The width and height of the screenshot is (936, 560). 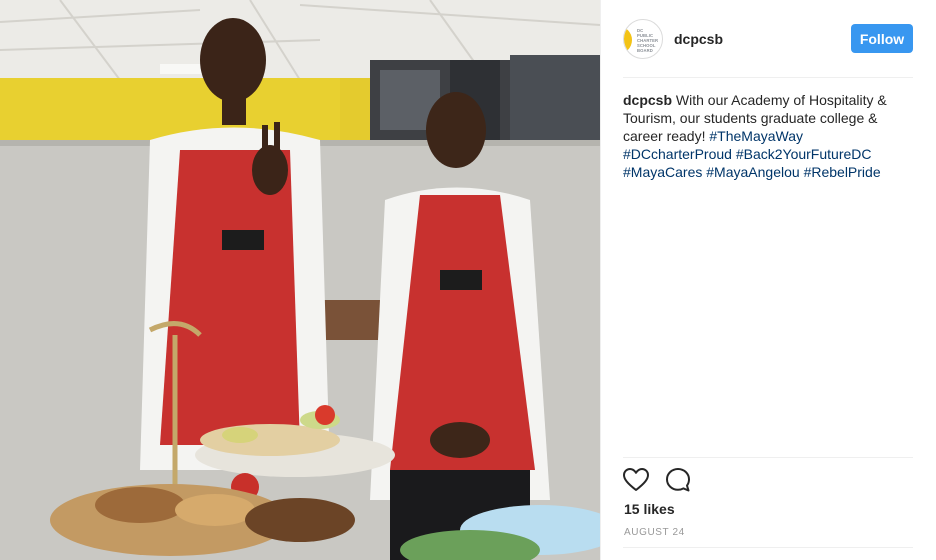 I want to click on hashtag-link: #RebelPride, so click(x=842, y=172).